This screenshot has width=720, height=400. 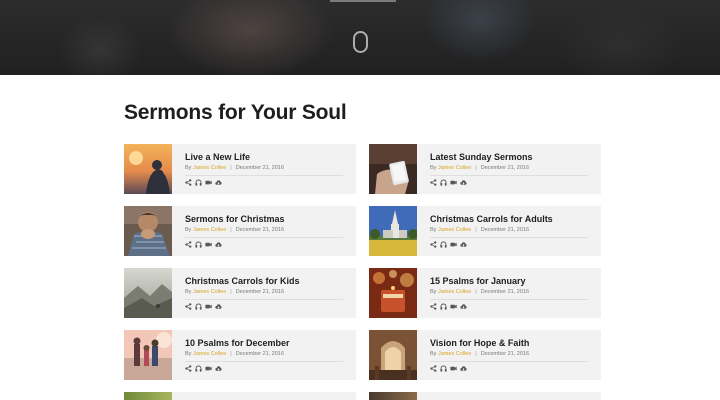 What do you see at coordinates (242, 281) in the screenshot?
I see `sermon-title: Christmas Carrols for Kids` at bounding box center [242, 281].